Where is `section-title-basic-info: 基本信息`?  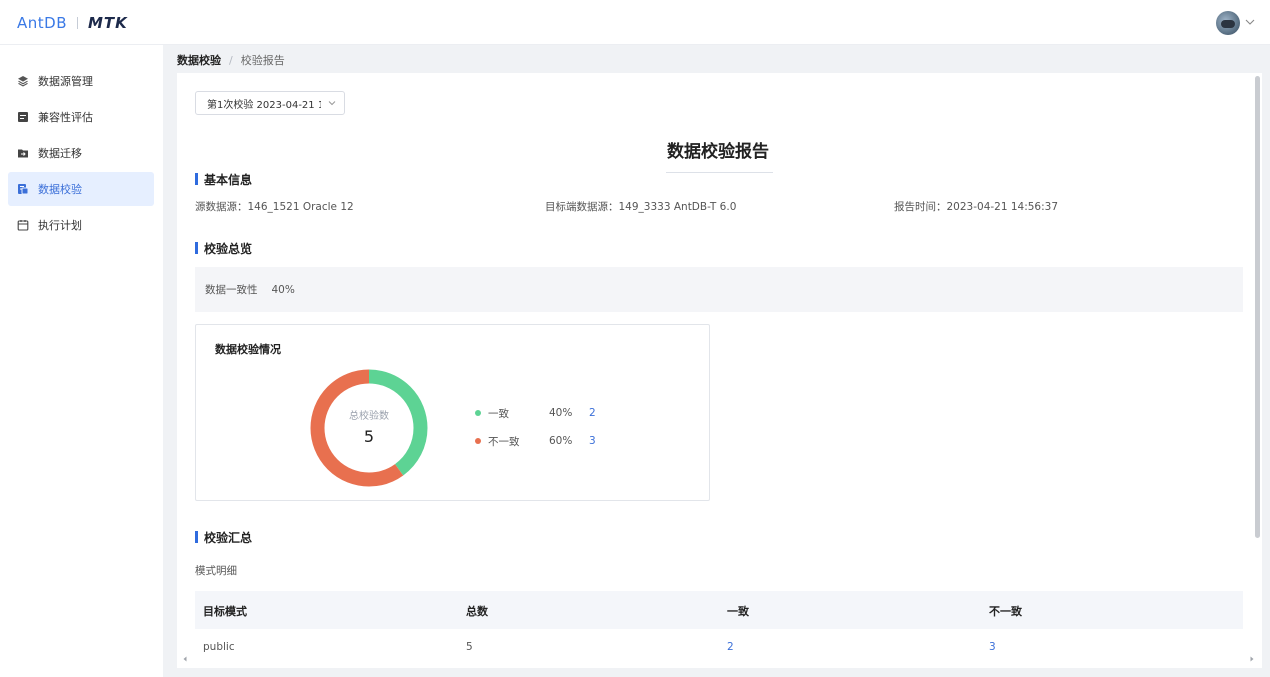
section-title-basic-info: 基本信息 is located at coordinates (223, 179).